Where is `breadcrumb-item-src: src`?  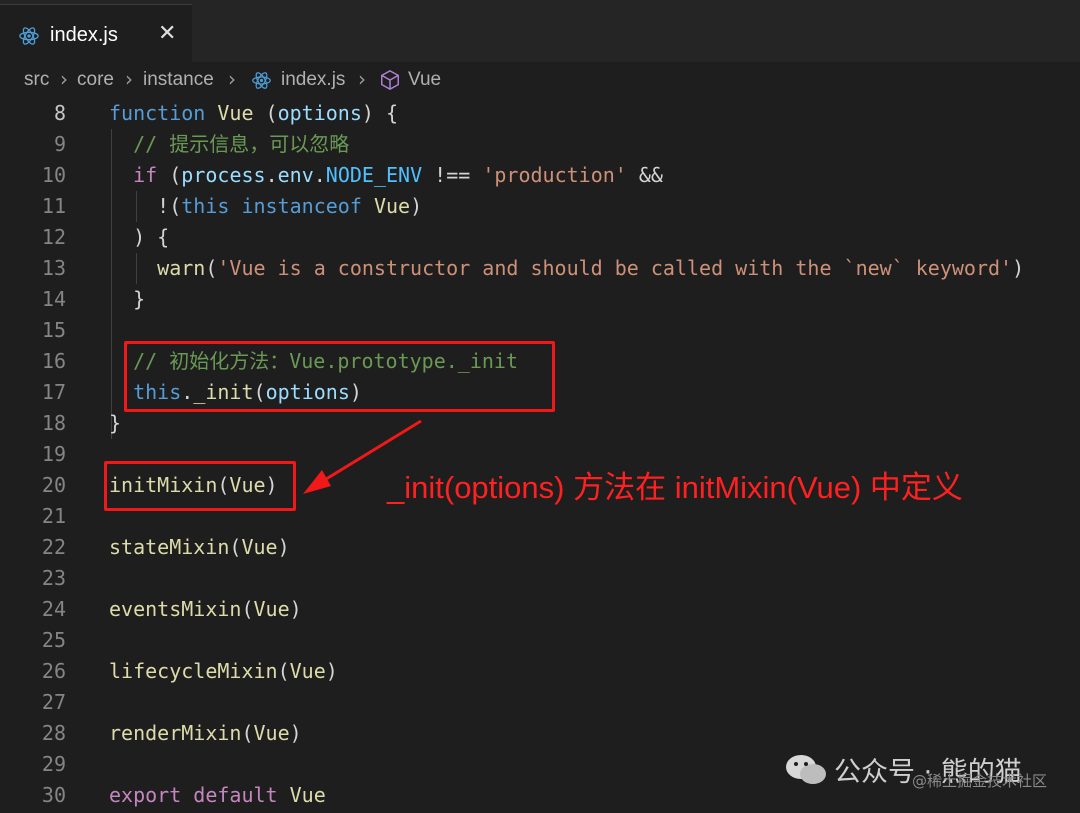 breadcrumb-item-src: src is located at coordinates (36, 80).